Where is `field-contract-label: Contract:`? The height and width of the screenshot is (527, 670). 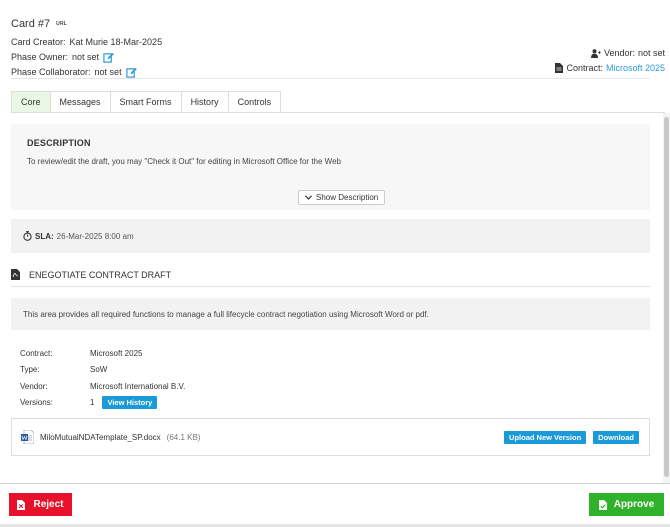
field-contract-label: Contract: is located at coordinates (36, 353).